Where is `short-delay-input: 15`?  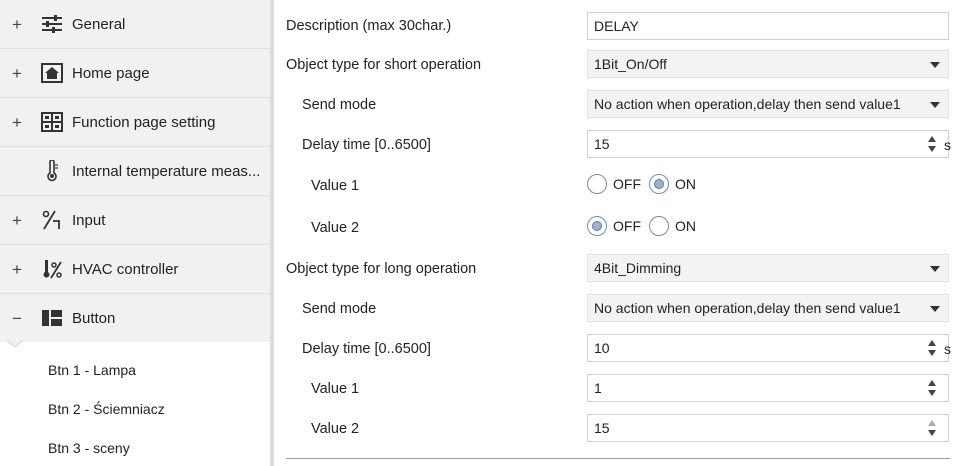 short-delay-input: 15 is located at coordinates (768, 144).